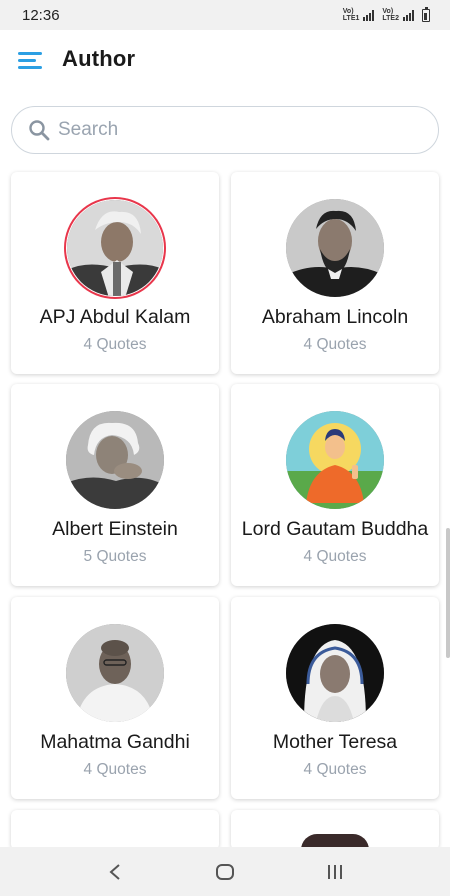 Image resolution: width=450 pixels, height=896 pixels. I want to click on author-name: Albert Einstein, so click(115, 529).